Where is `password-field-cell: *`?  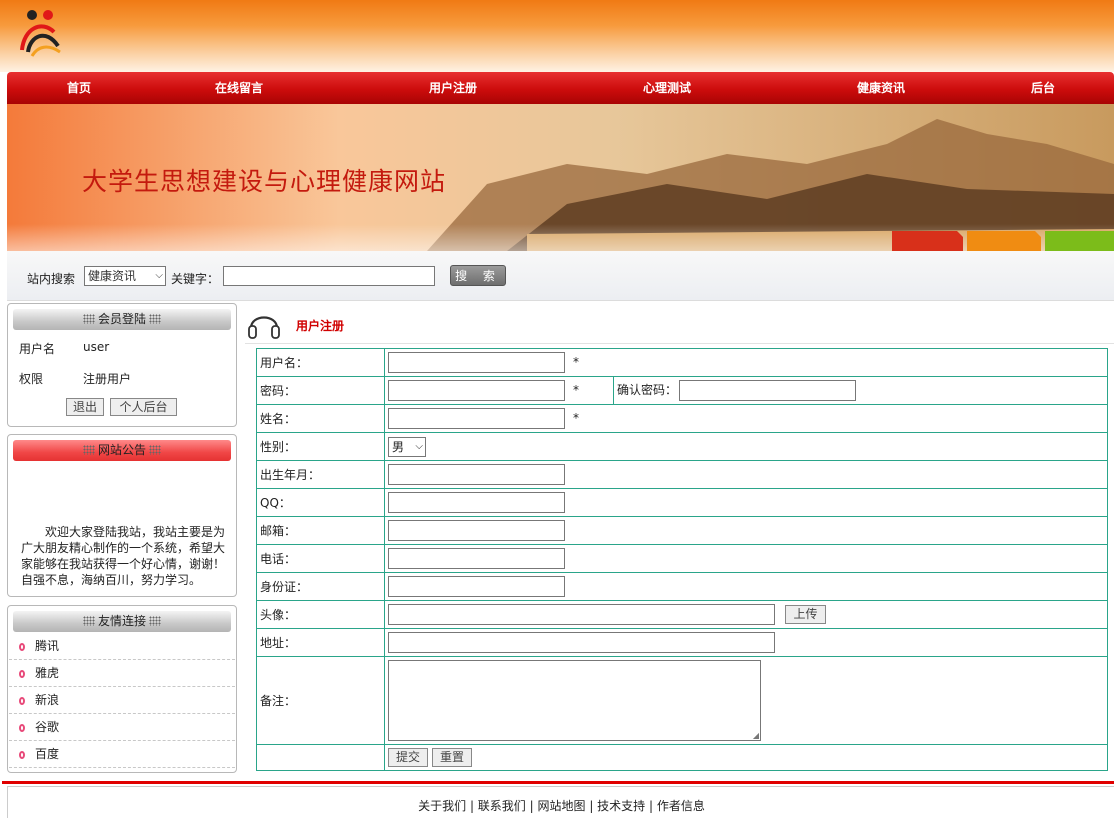
password-field-cell: * is located at coordinates (499, 390).